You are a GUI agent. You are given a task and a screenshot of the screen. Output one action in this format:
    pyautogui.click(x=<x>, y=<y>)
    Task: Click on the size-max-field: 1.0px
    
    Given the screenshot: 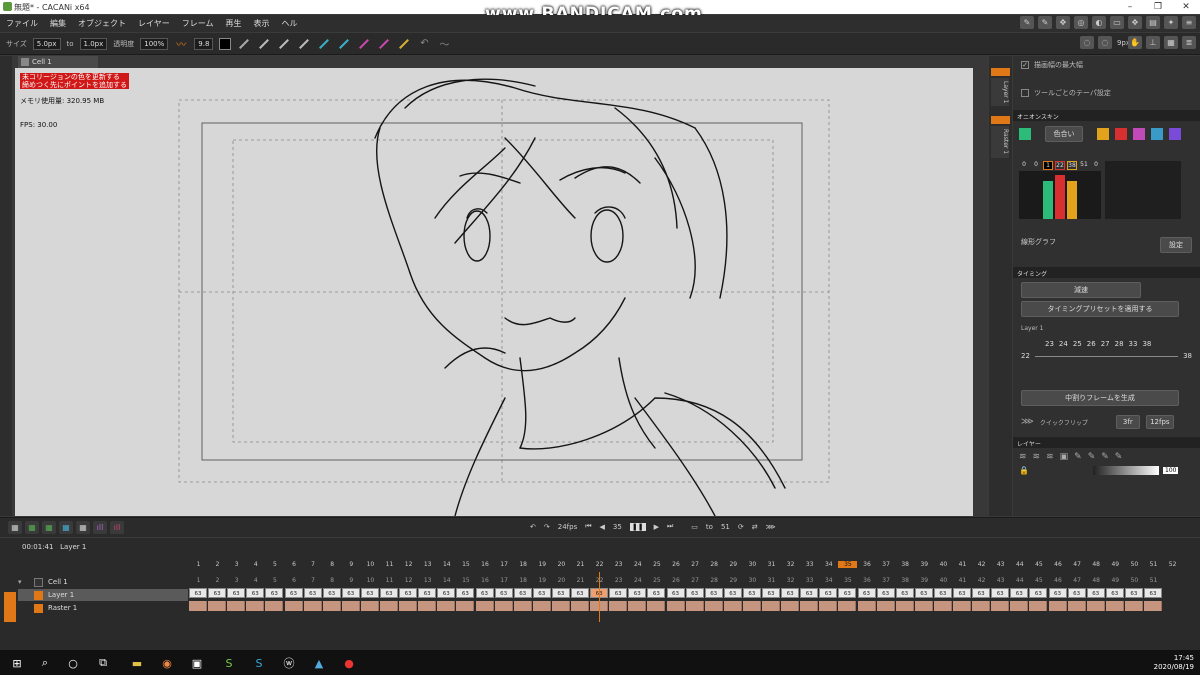 What is the action you would take?
    pyautogui.click(x=93, y=43)
    